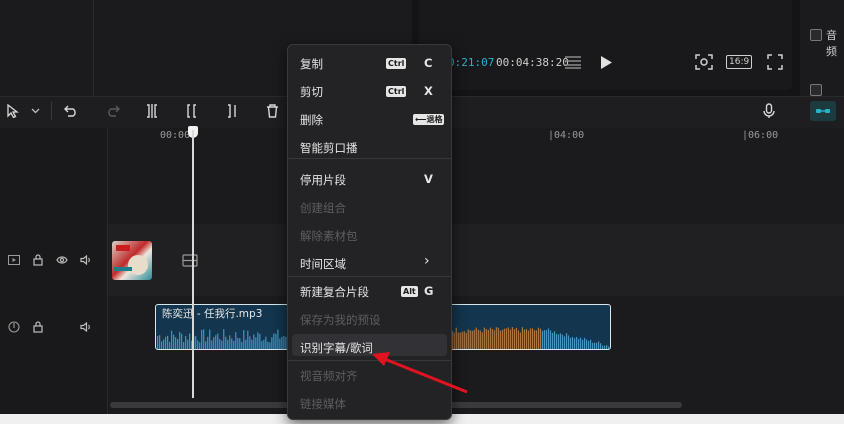 The height and width of the screenshot is (424, 844). Describe the element at coordinates (323, 404) in the screenshot. I see `menu-item-12: 链接媒体` at that location.